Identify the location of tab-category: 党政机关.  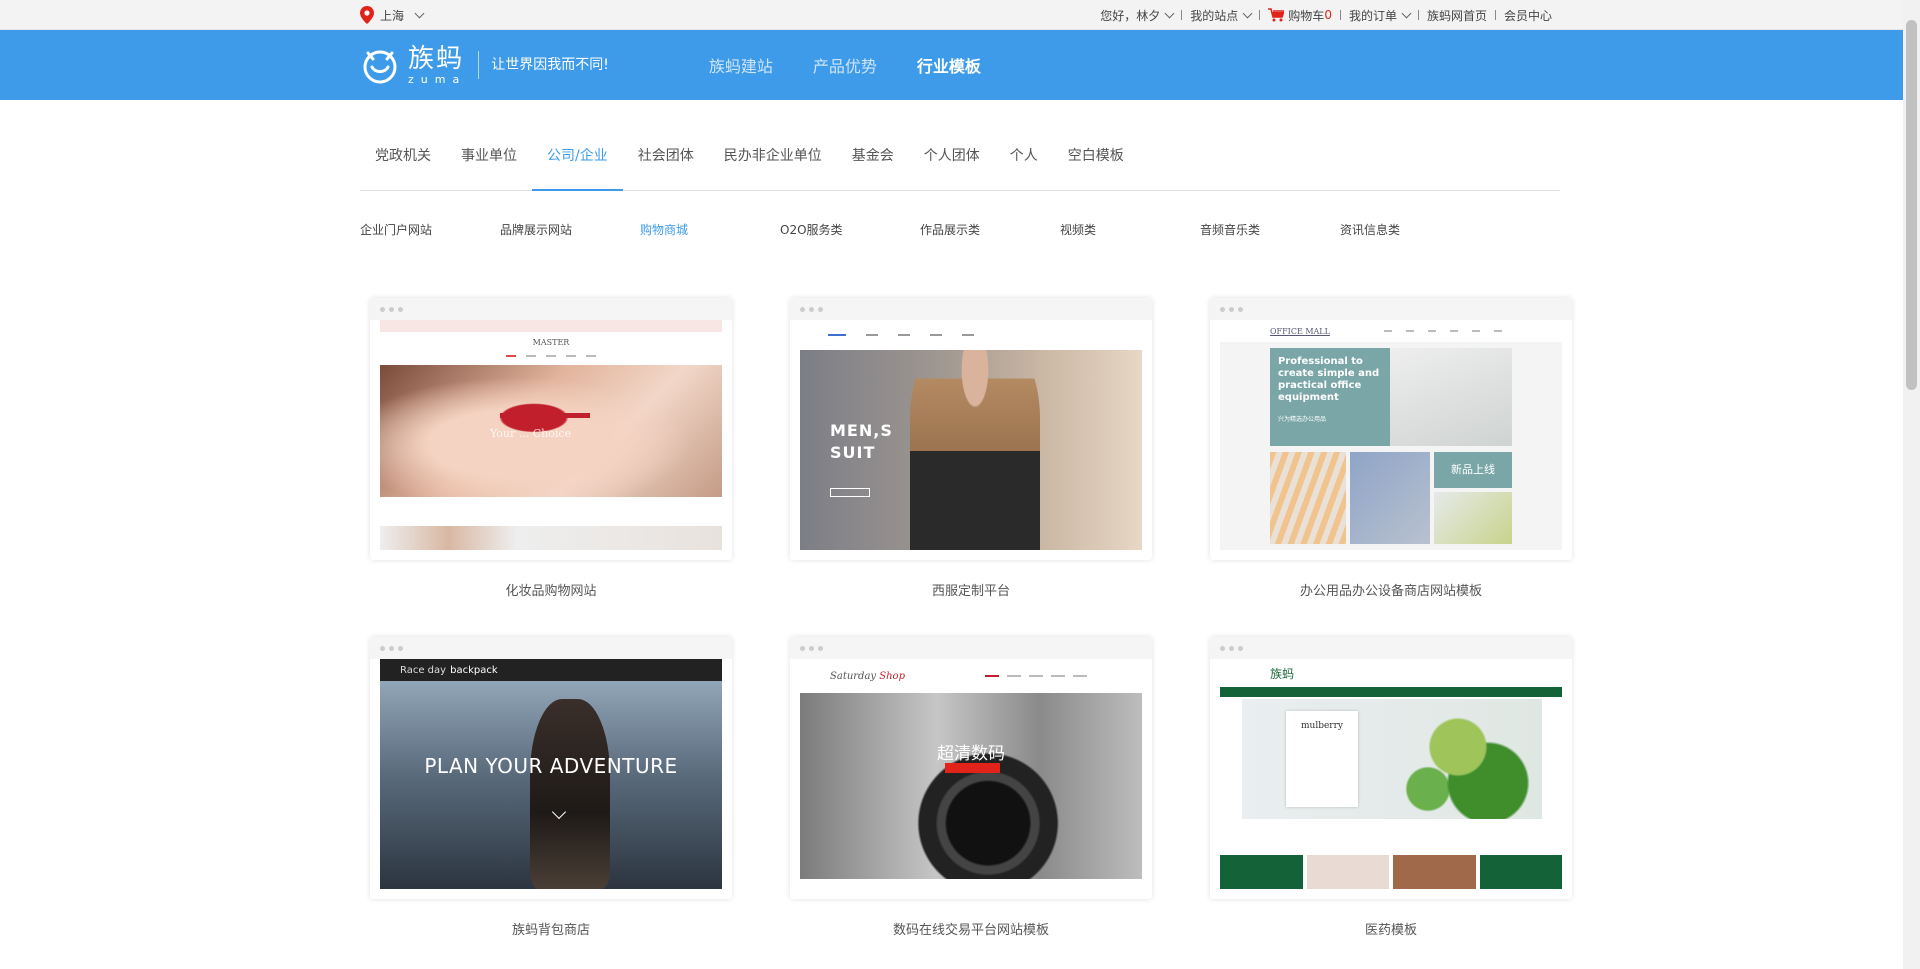
(403, 162).